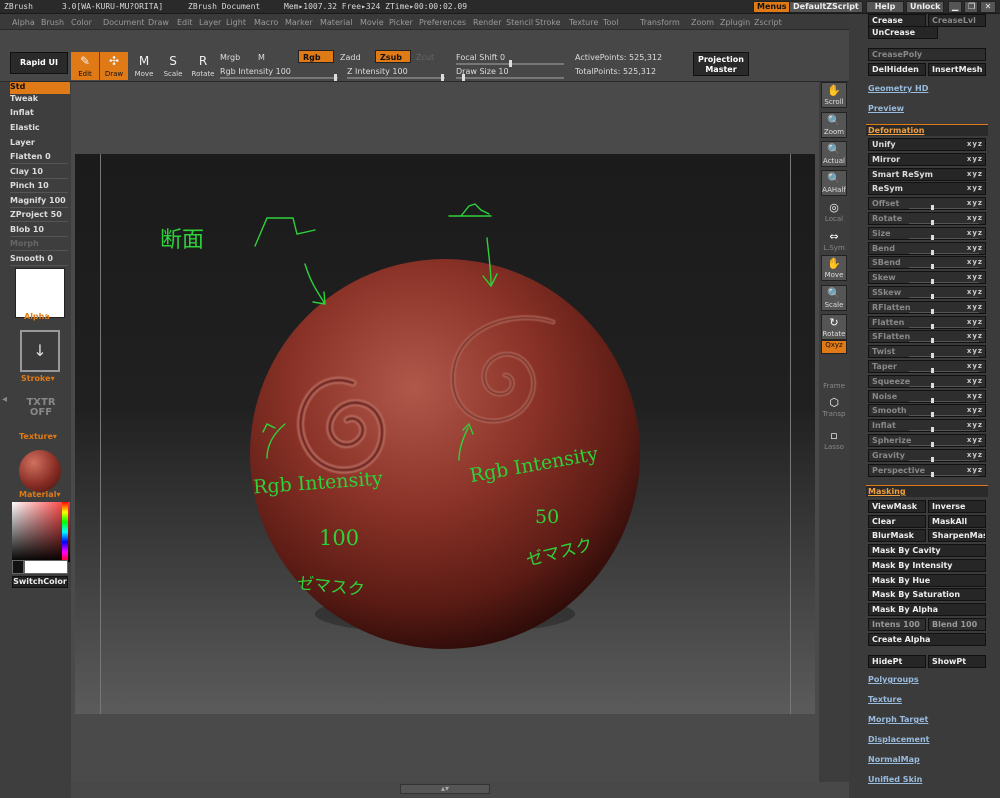  Describe the element at coordinates (927, 455) in the screenshot. I see `deform-gravity: Gravity xyz` at that location.